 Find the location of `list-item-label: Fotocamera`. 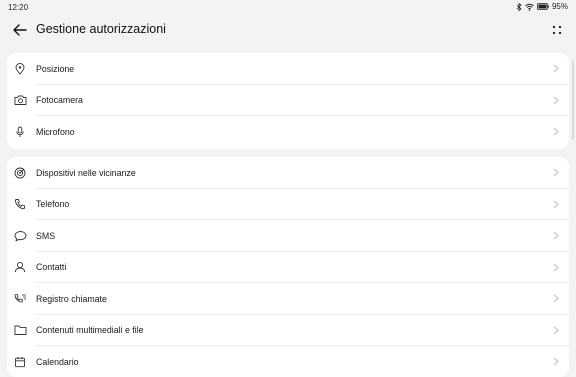

list-item-label: Fotocamera is located at coordinates (59, 100).